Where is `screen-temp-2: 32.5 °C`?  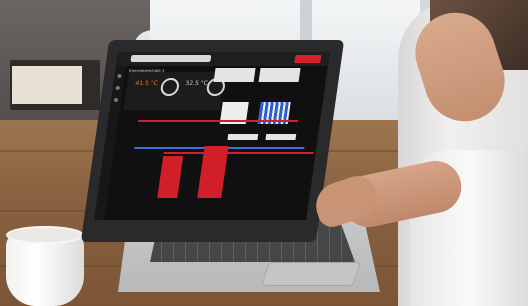 screen-temp-2: 32.5 °C is located at coordinates (196, 83).